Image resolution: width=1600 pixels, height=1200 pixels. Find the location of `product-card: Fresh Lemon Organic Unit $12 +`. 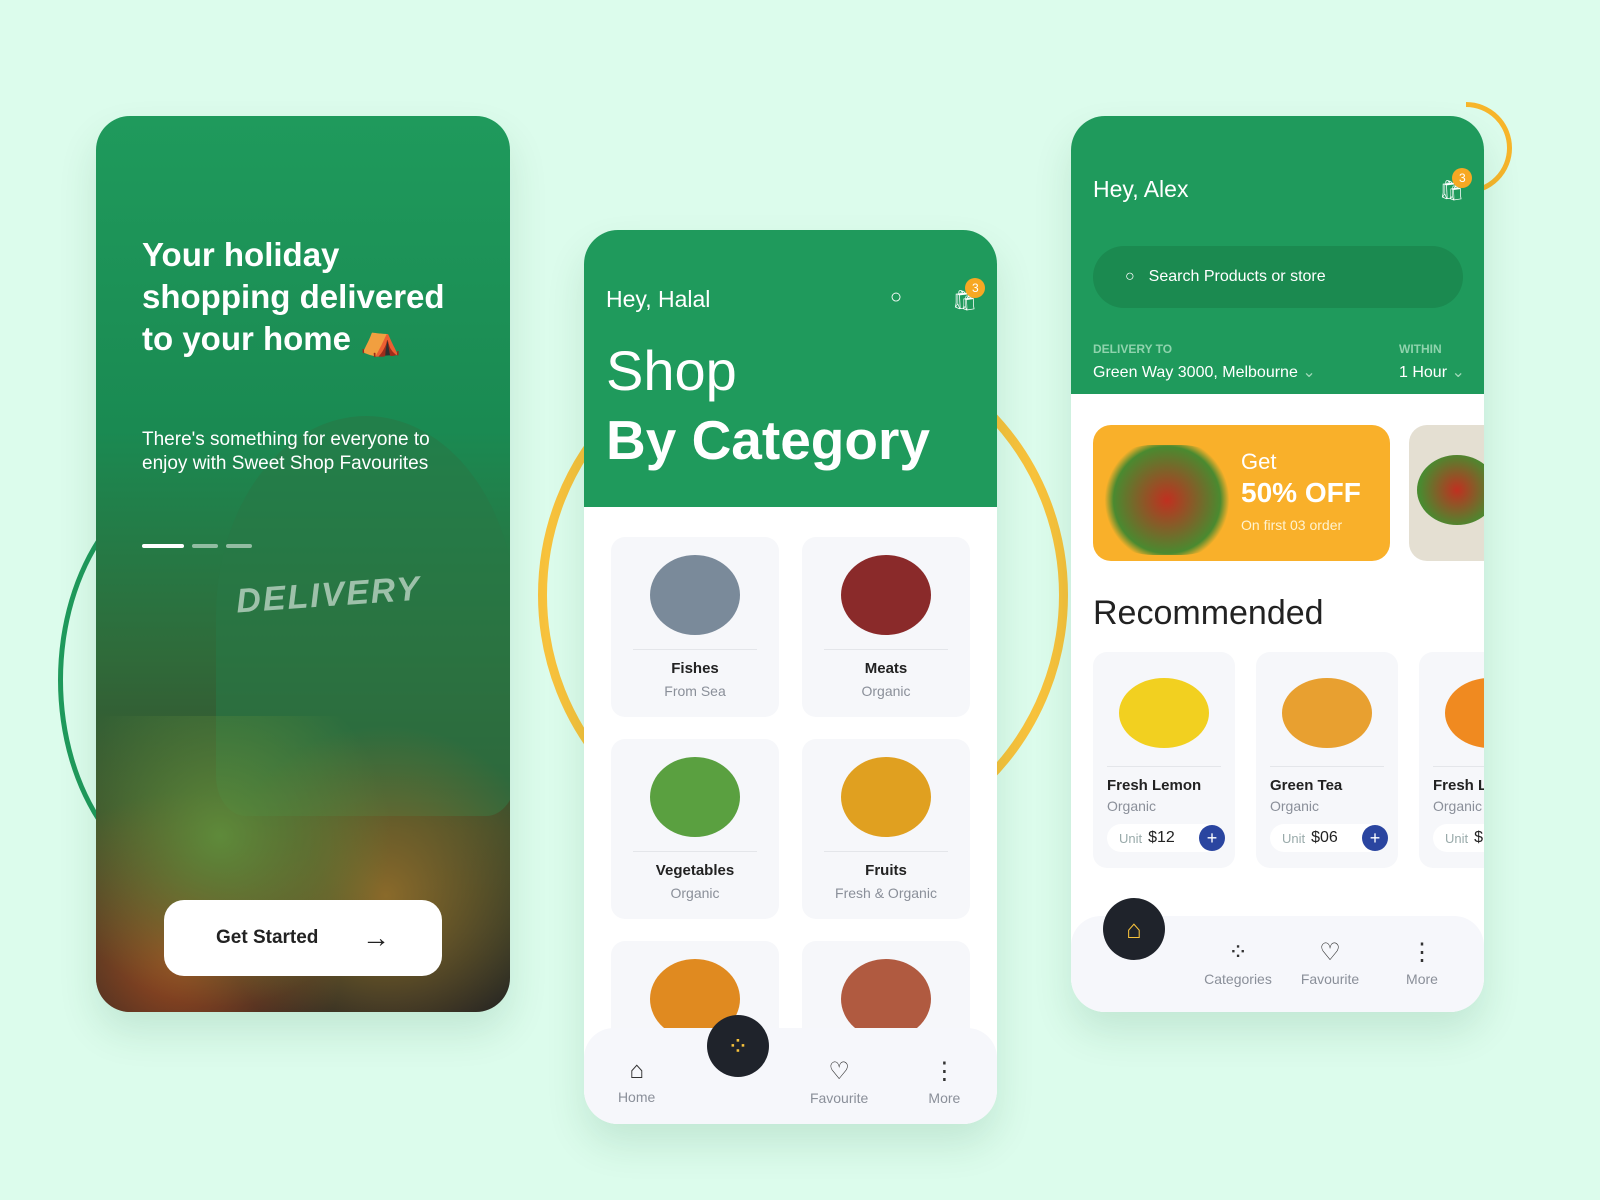

product-card: Fresh Lemon Organic Unit $12 + is located at coordinates (1164, 760).